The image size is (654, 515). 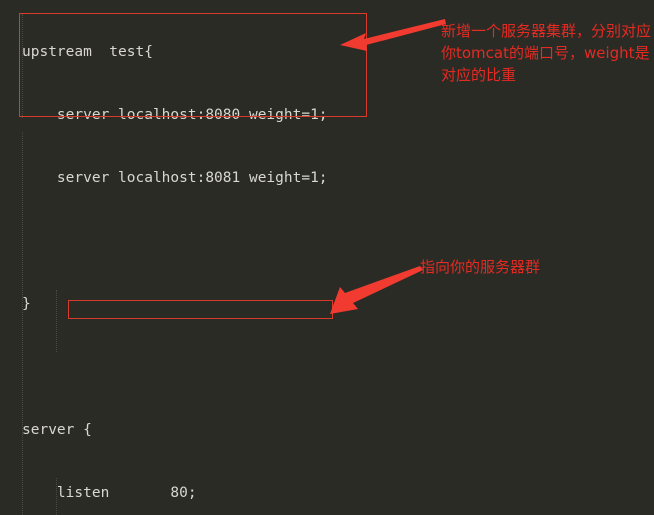 What do you see at coordinates (175, 178) in the screenshot?
I see `code-line: server localhost:8081 weight=1;` at bounding box center [175, 178].